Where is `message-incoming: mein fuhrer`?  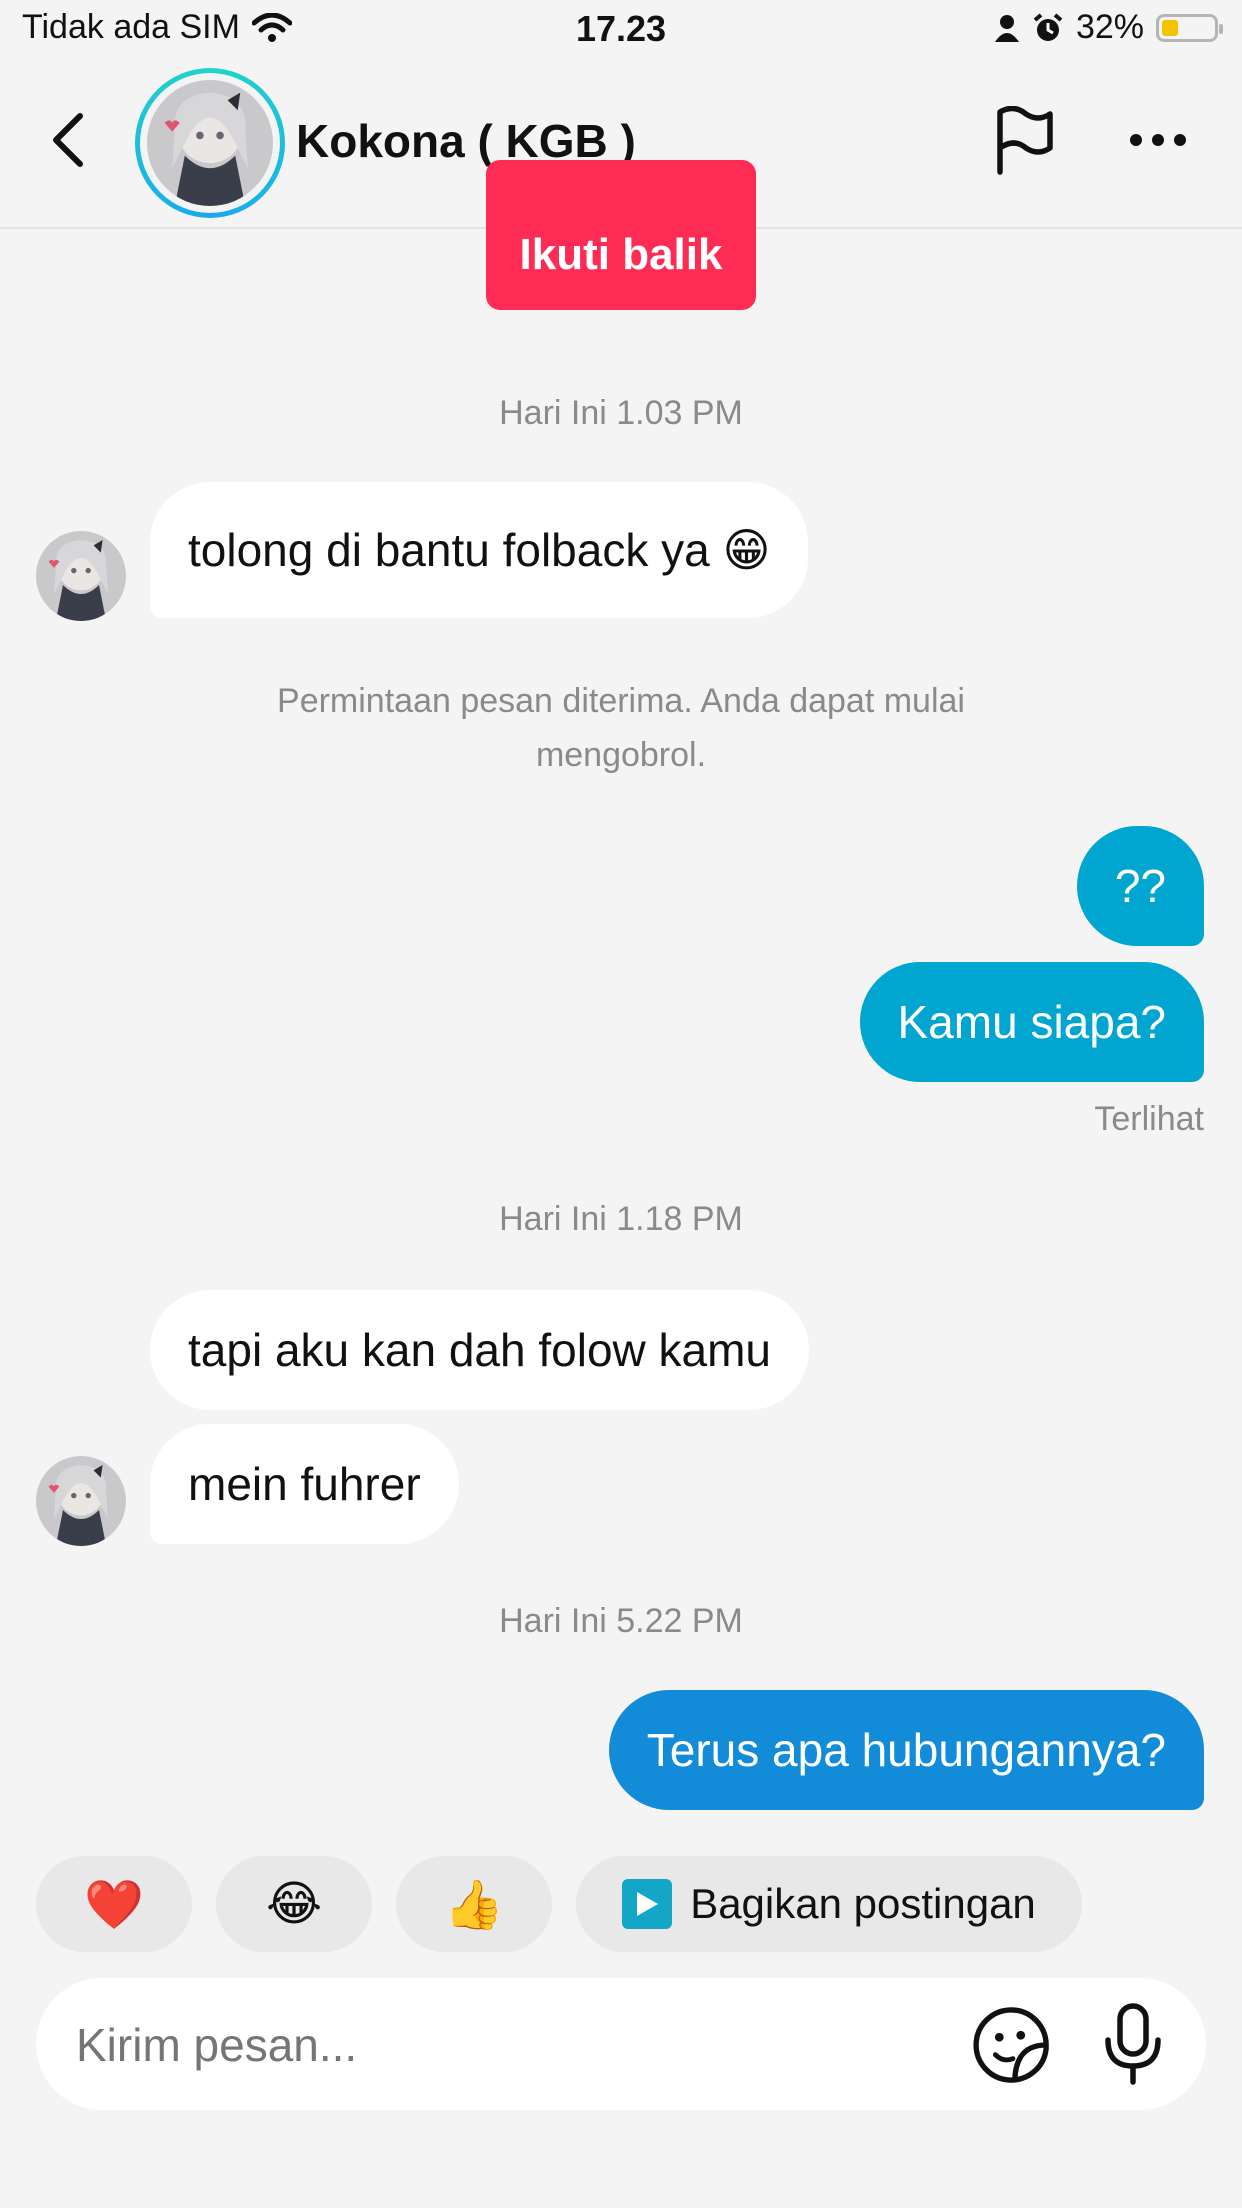
message-incoming: mein fuhrer is located at coordinates (304, 1484).